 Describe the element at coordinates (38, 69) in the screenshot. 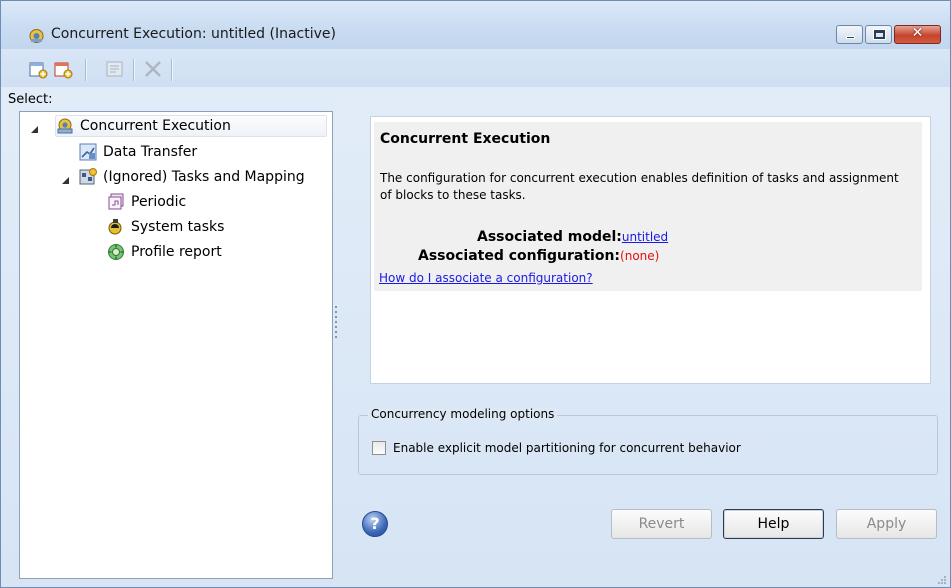

I see `add-task-icon` at that location.